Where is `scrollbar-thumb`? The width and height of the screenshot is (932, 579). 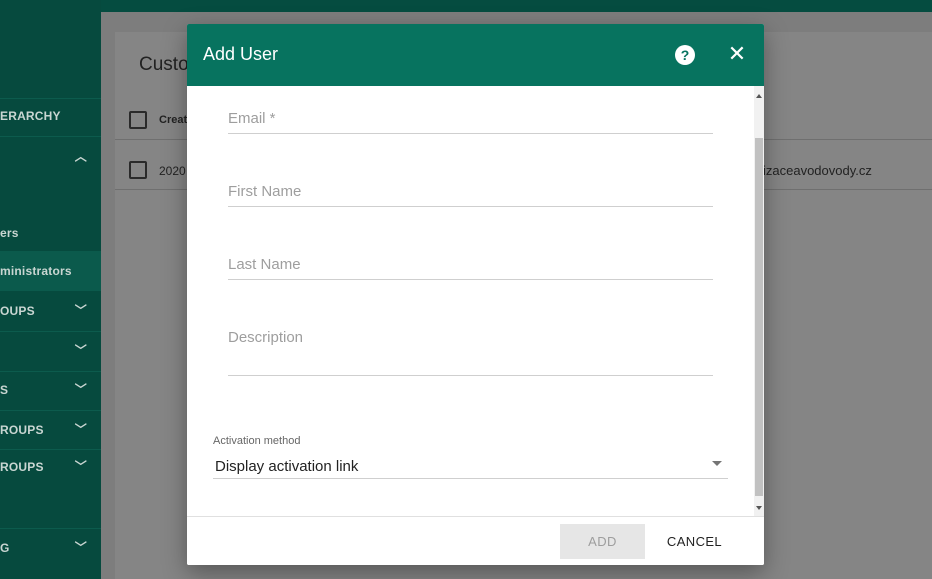
scrollbar-thumb is located at coordinates (759, 317).